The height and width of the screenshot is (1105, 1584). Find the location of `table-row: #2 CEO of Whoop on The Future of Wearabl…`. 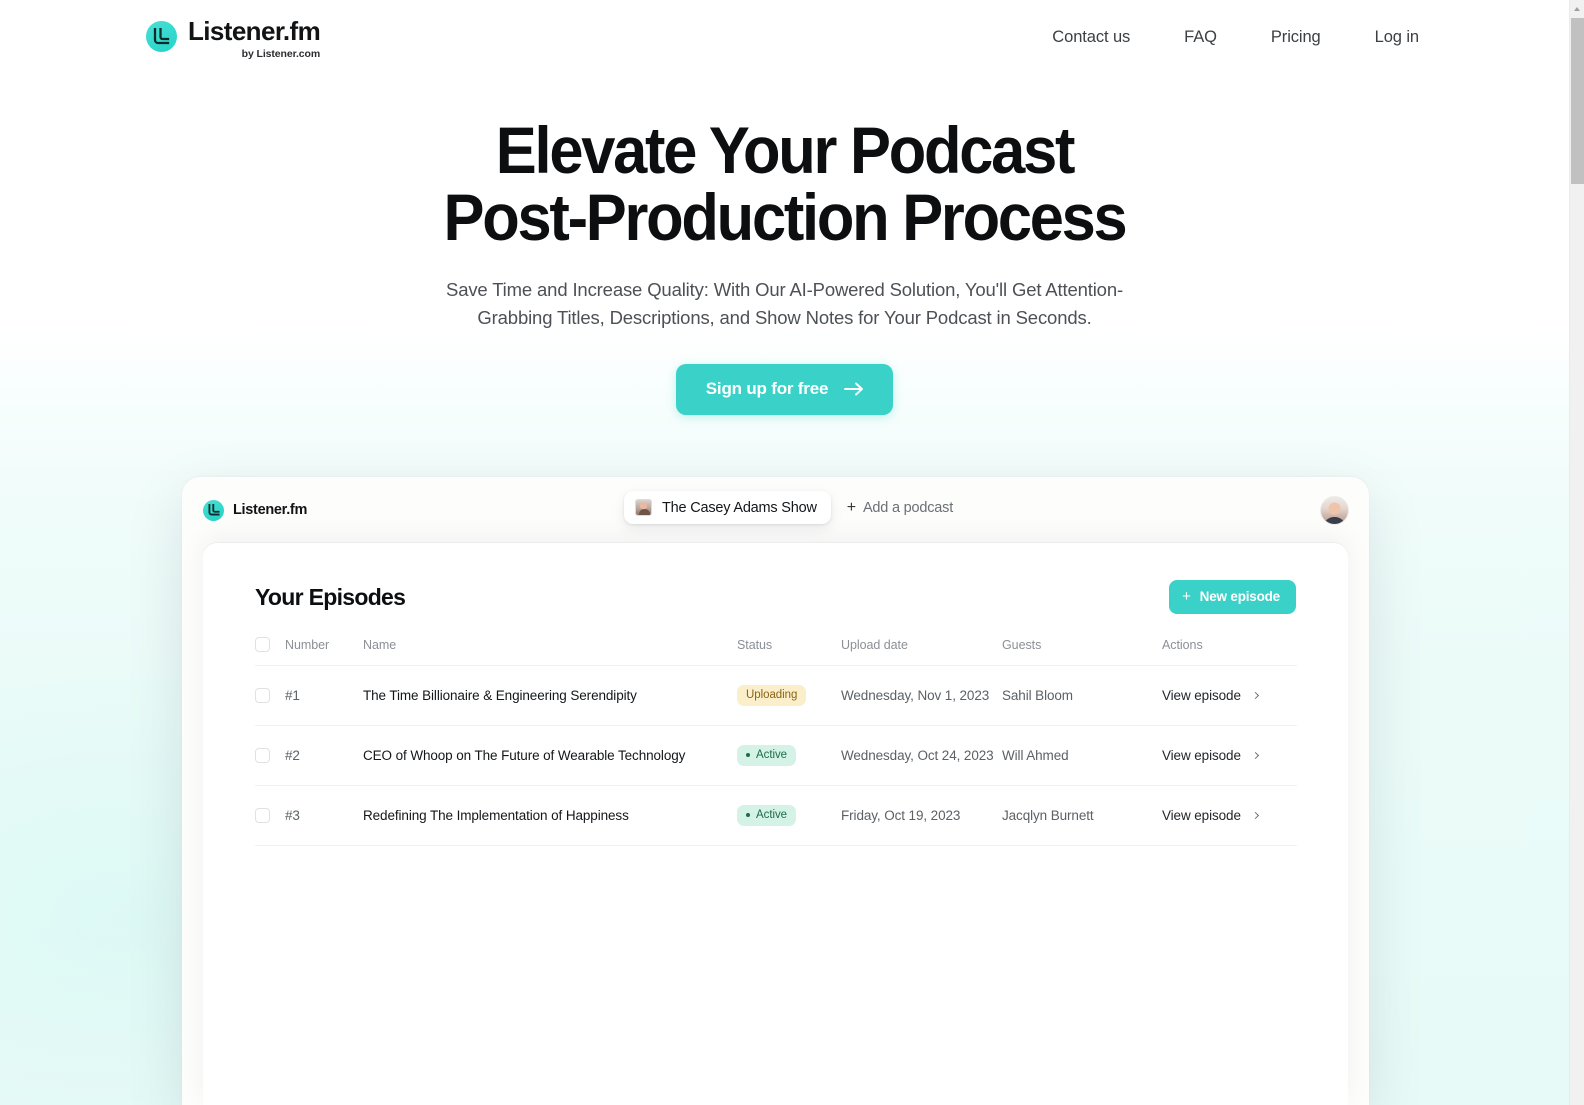

table-row: #2 CEO of Whoop on The Future of Wearabl… is located at coordinates (776, 755).